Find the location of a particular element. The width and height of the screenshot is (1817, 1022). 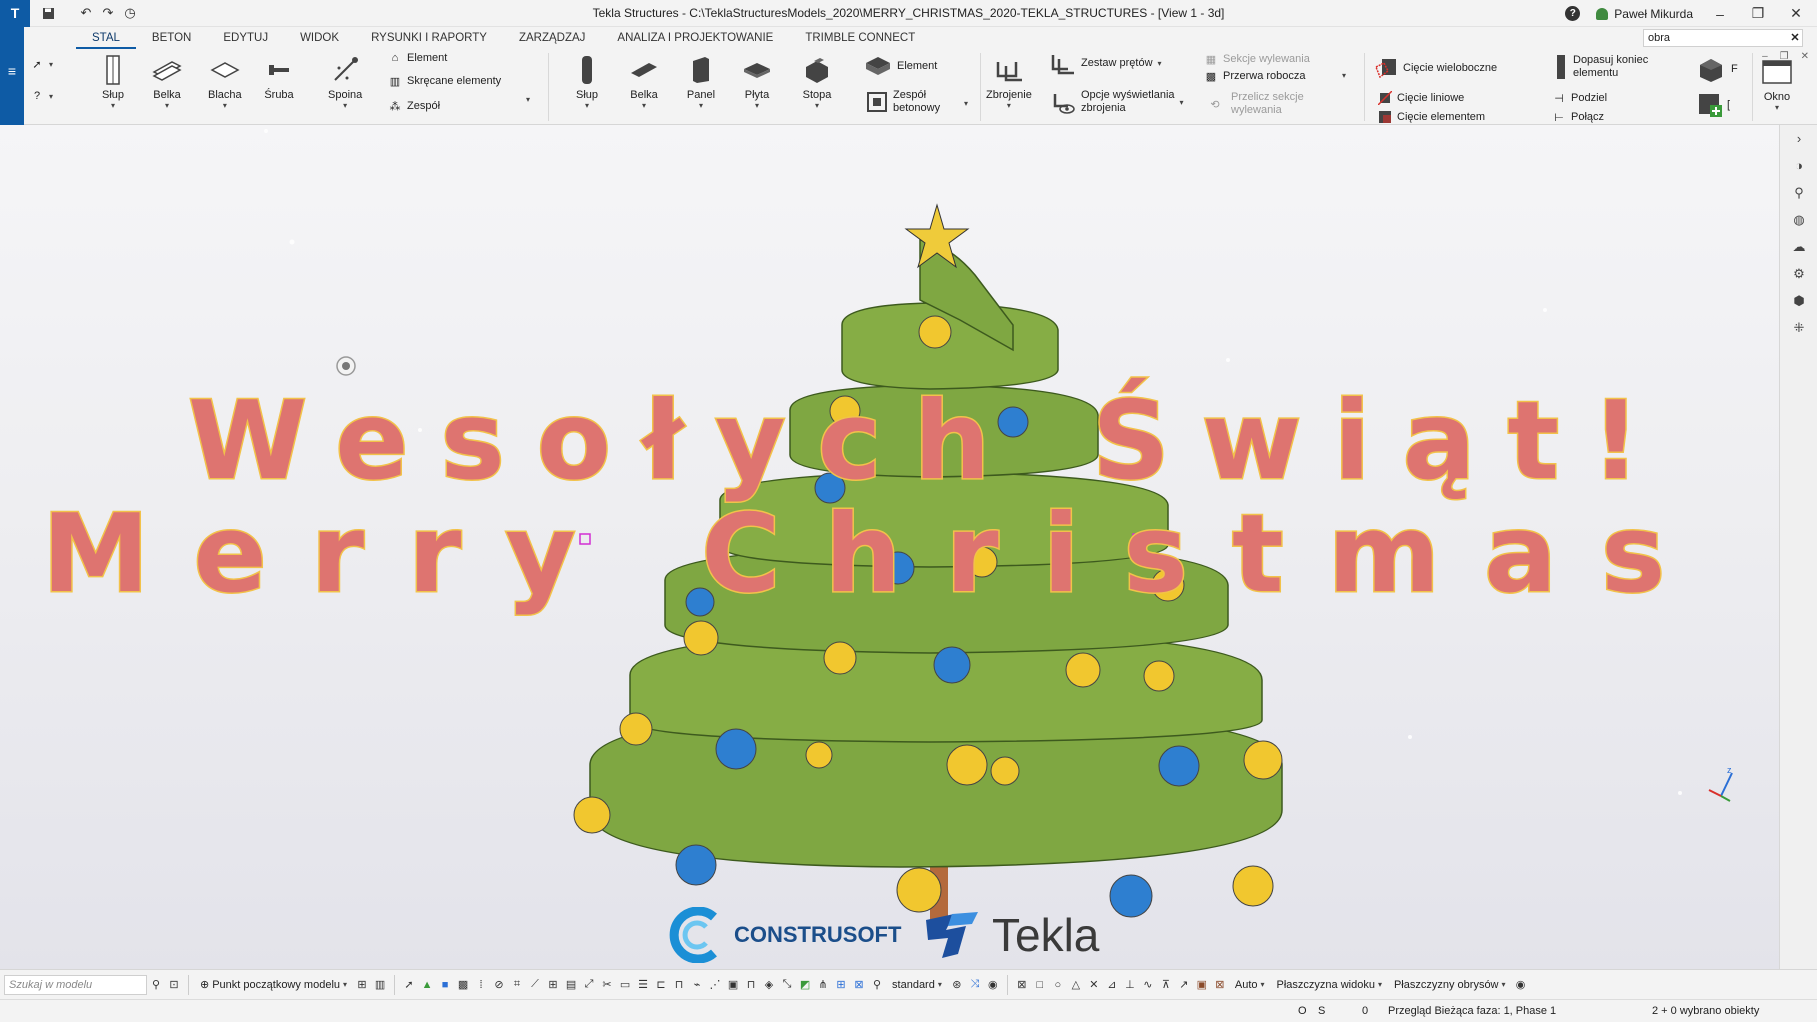

components-icon: ⁜ is located at coordinates (1798, 327).